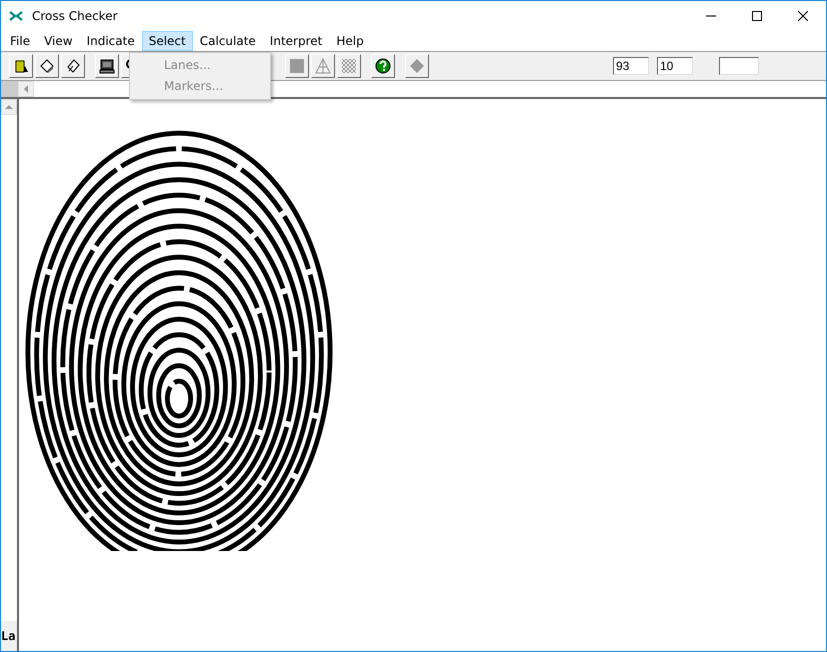  Describe the element at coordinates (9, 89) in the screenshot. I see `scroll-corner` at that location.